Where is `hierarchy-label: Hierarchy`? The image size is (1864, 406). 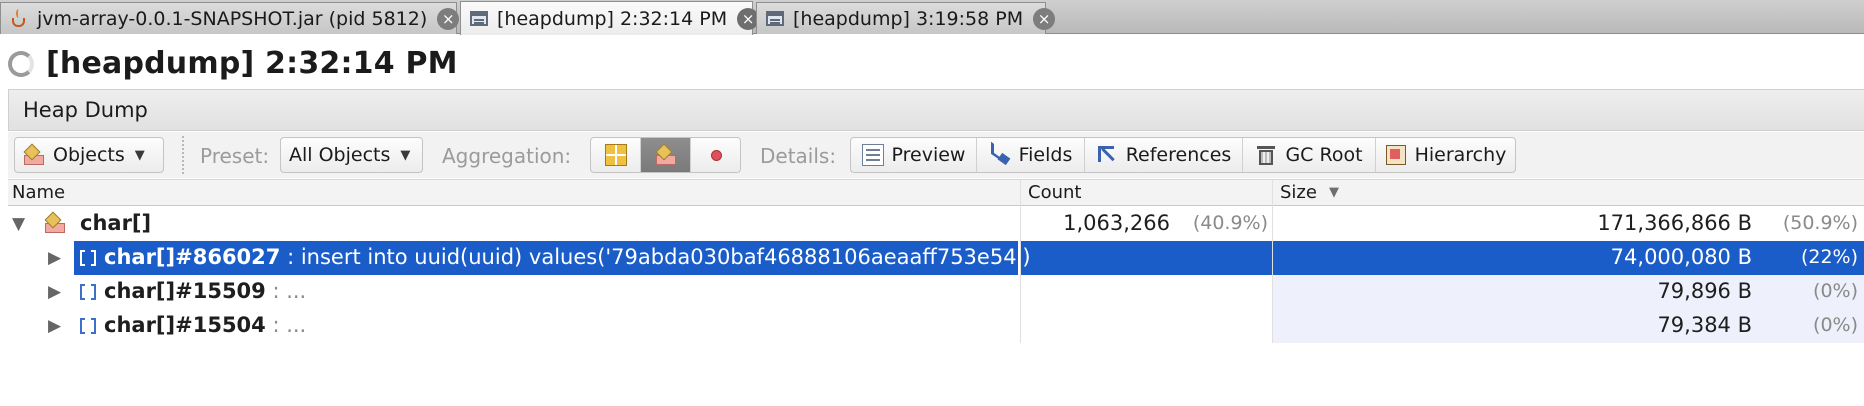
hierarchy-label: Hierarchy is located at coordinates (1460, 155).